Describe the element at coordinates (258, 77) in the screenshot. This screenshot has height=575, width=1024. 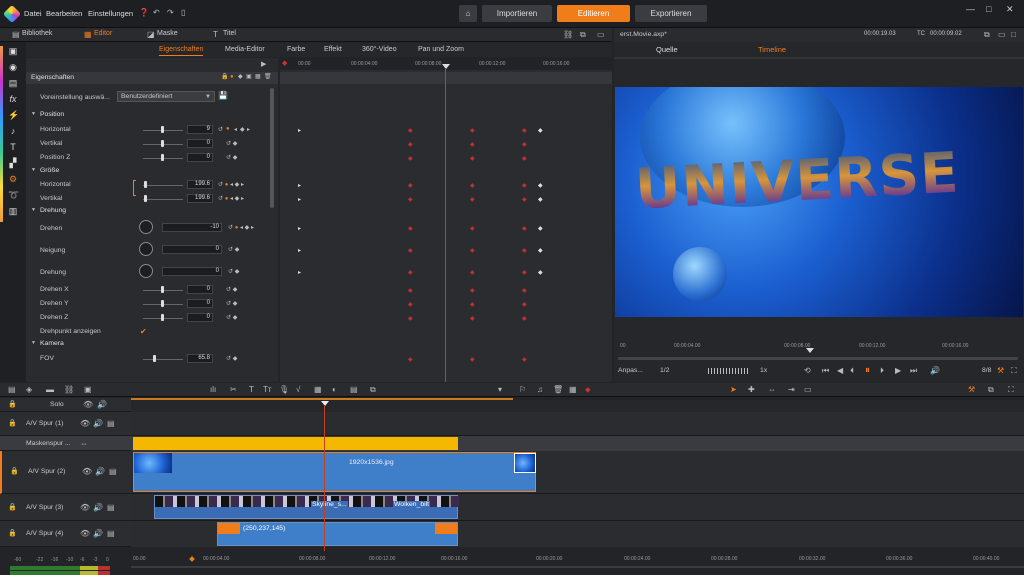
I see `grid-icon: ▦` at that location.